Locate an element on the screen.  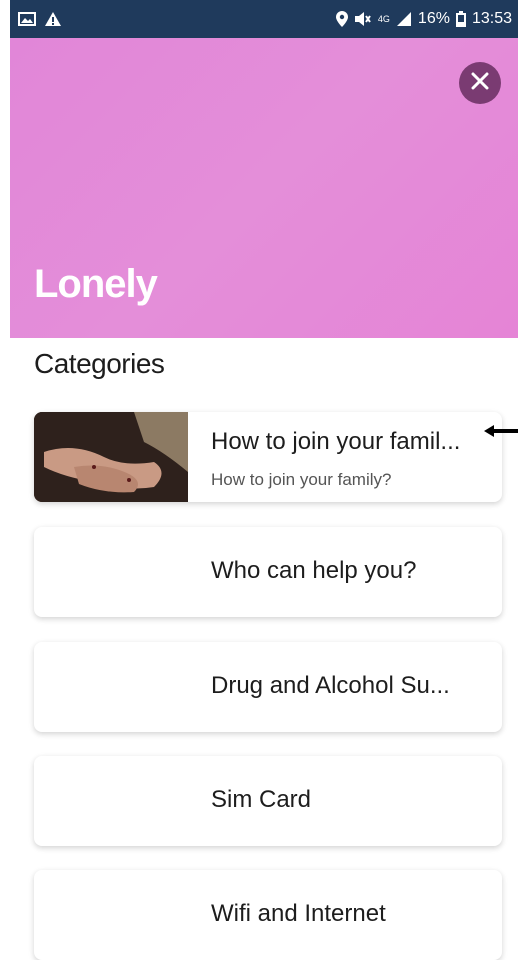
battery-percentage: 16% is located at coordinates (433, 18).